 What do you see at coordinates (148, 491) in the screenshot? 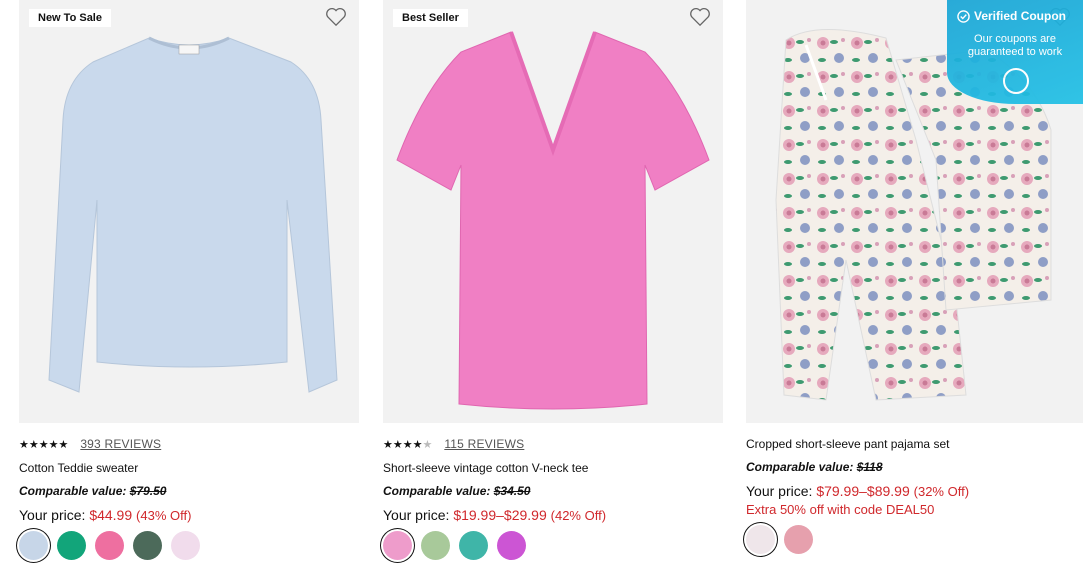
I see `comparable-price: $79.50` at bounding box center [148, 491].